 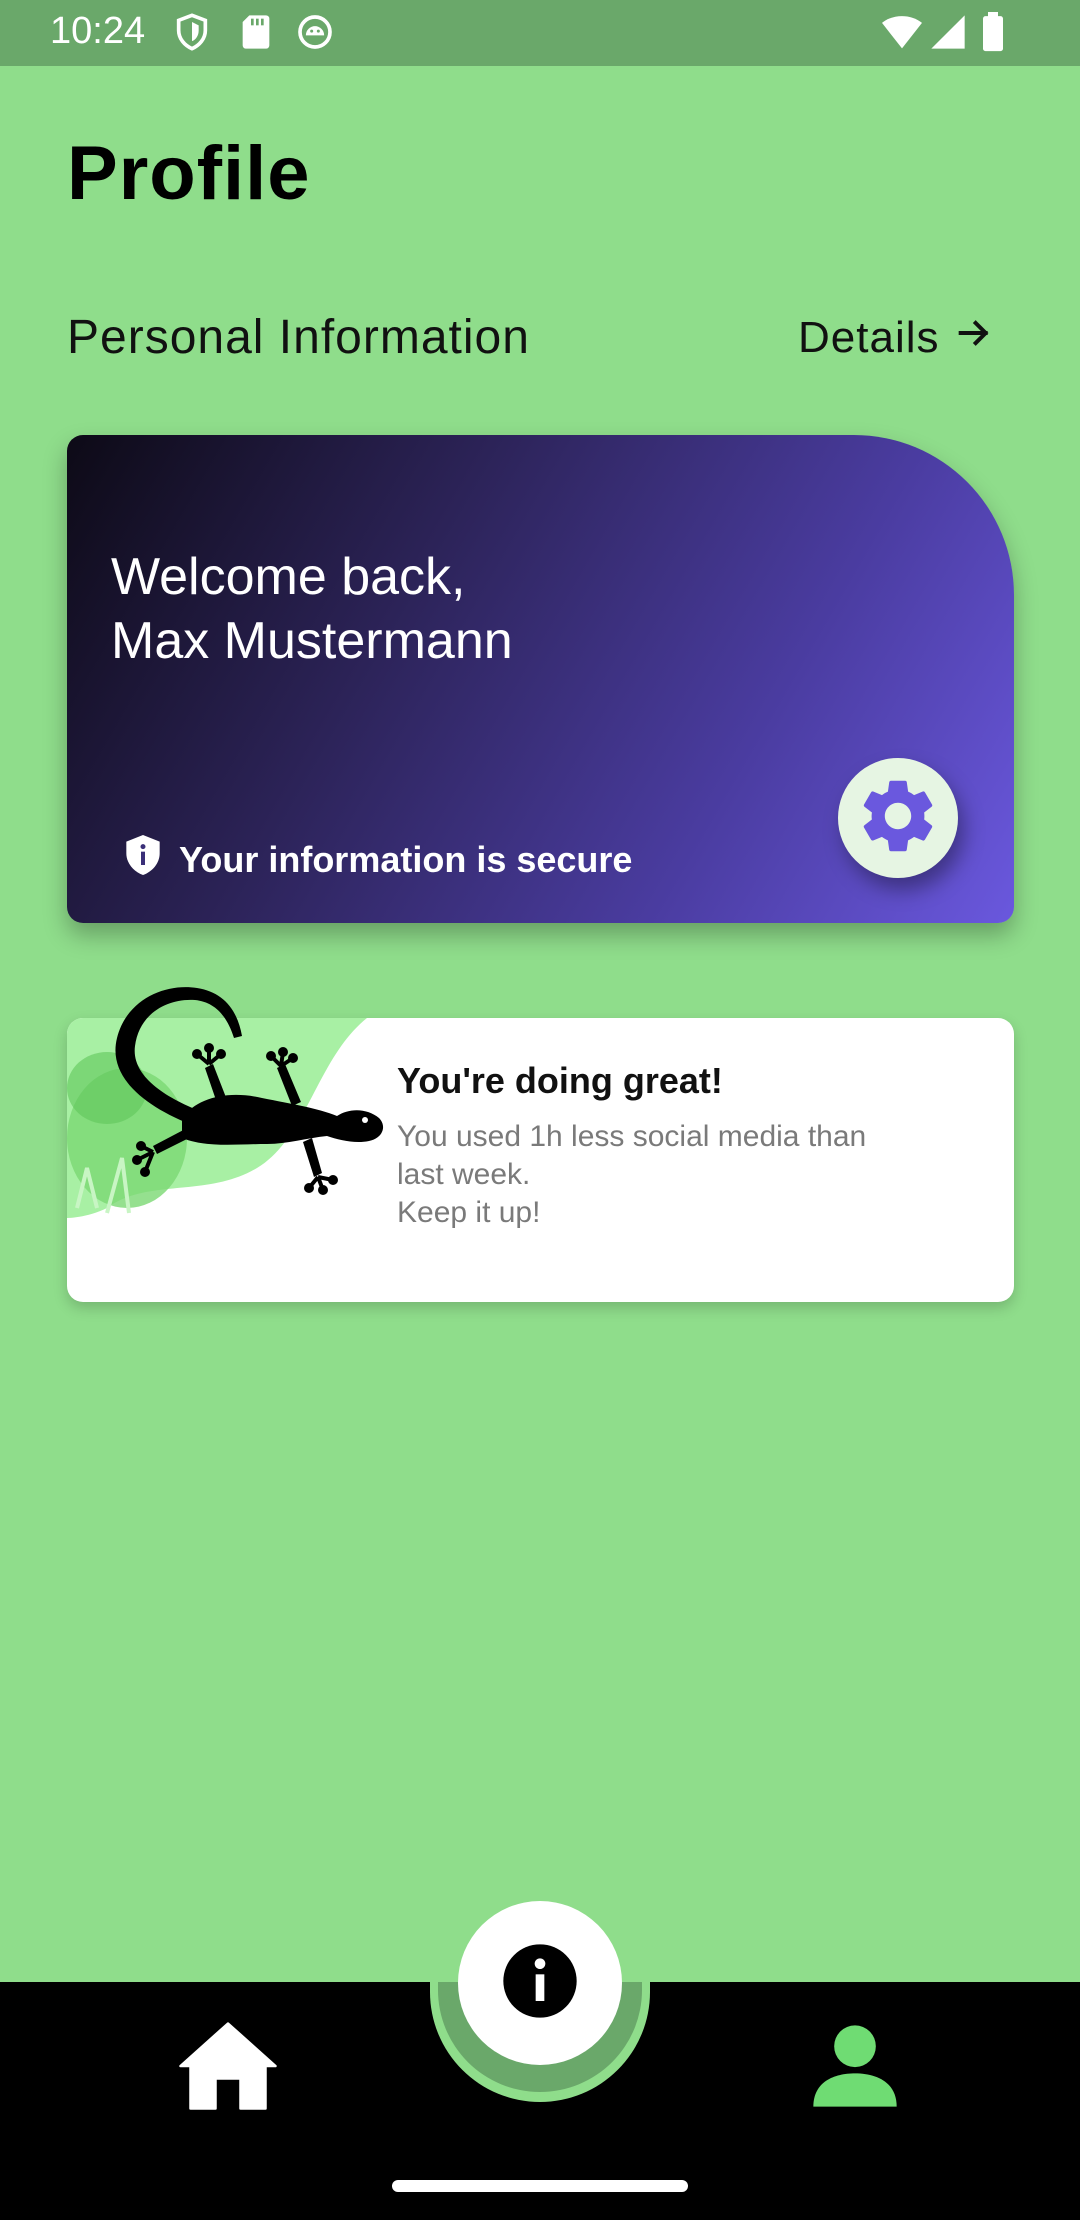 I want to click on arrow-right-icon, so click(x=974, y=338).